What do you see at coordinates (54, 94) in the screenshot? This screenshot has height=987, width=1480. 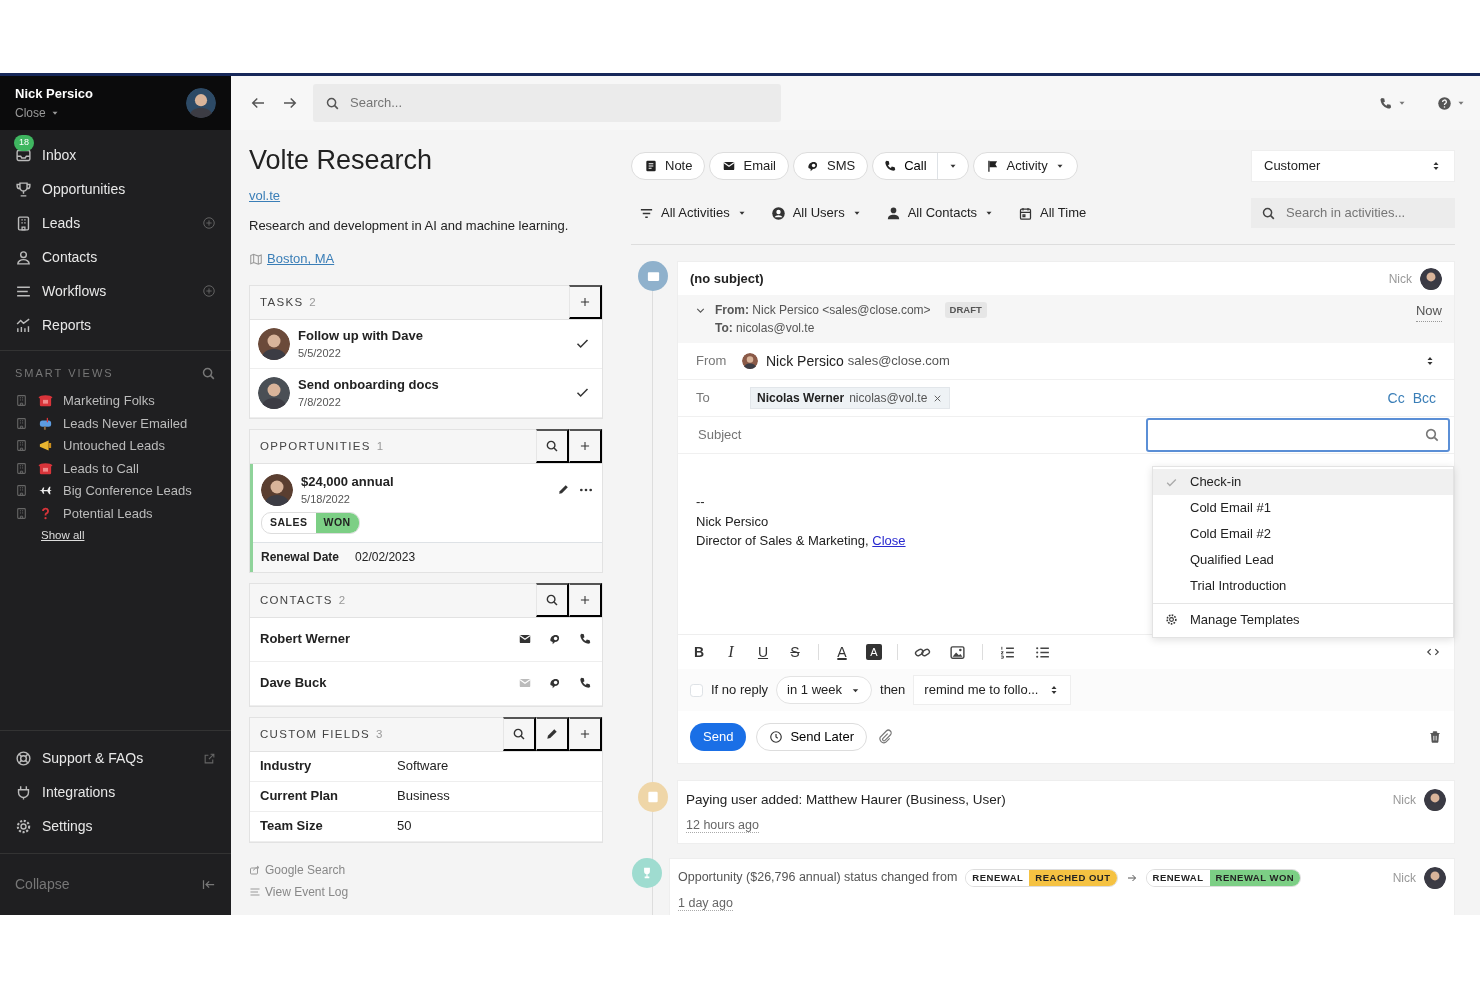 I see `user-name: Nick Persico` at bounding box center [54, 94].